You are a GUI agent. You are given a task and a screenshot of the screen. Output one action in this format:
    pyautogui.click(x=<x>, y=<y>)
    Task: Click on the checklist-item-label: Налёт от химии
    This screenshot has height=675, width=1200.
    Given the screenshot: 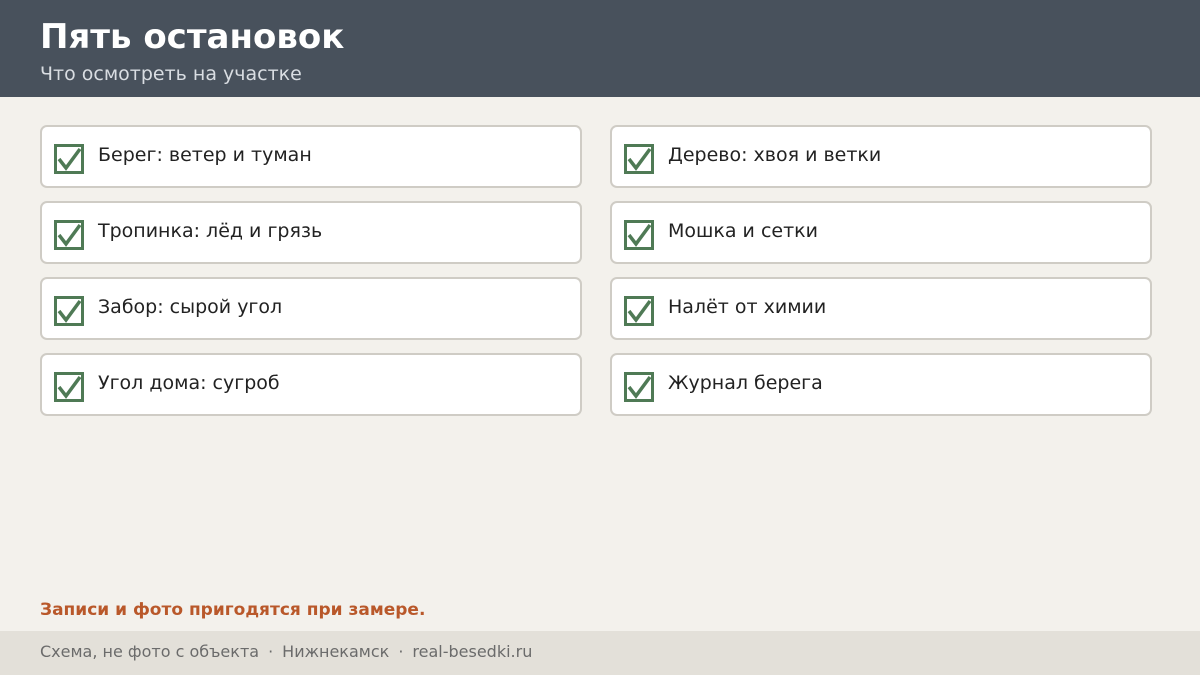 What is the action you would take?
    pyautogui.click(x=747, y=307)
    